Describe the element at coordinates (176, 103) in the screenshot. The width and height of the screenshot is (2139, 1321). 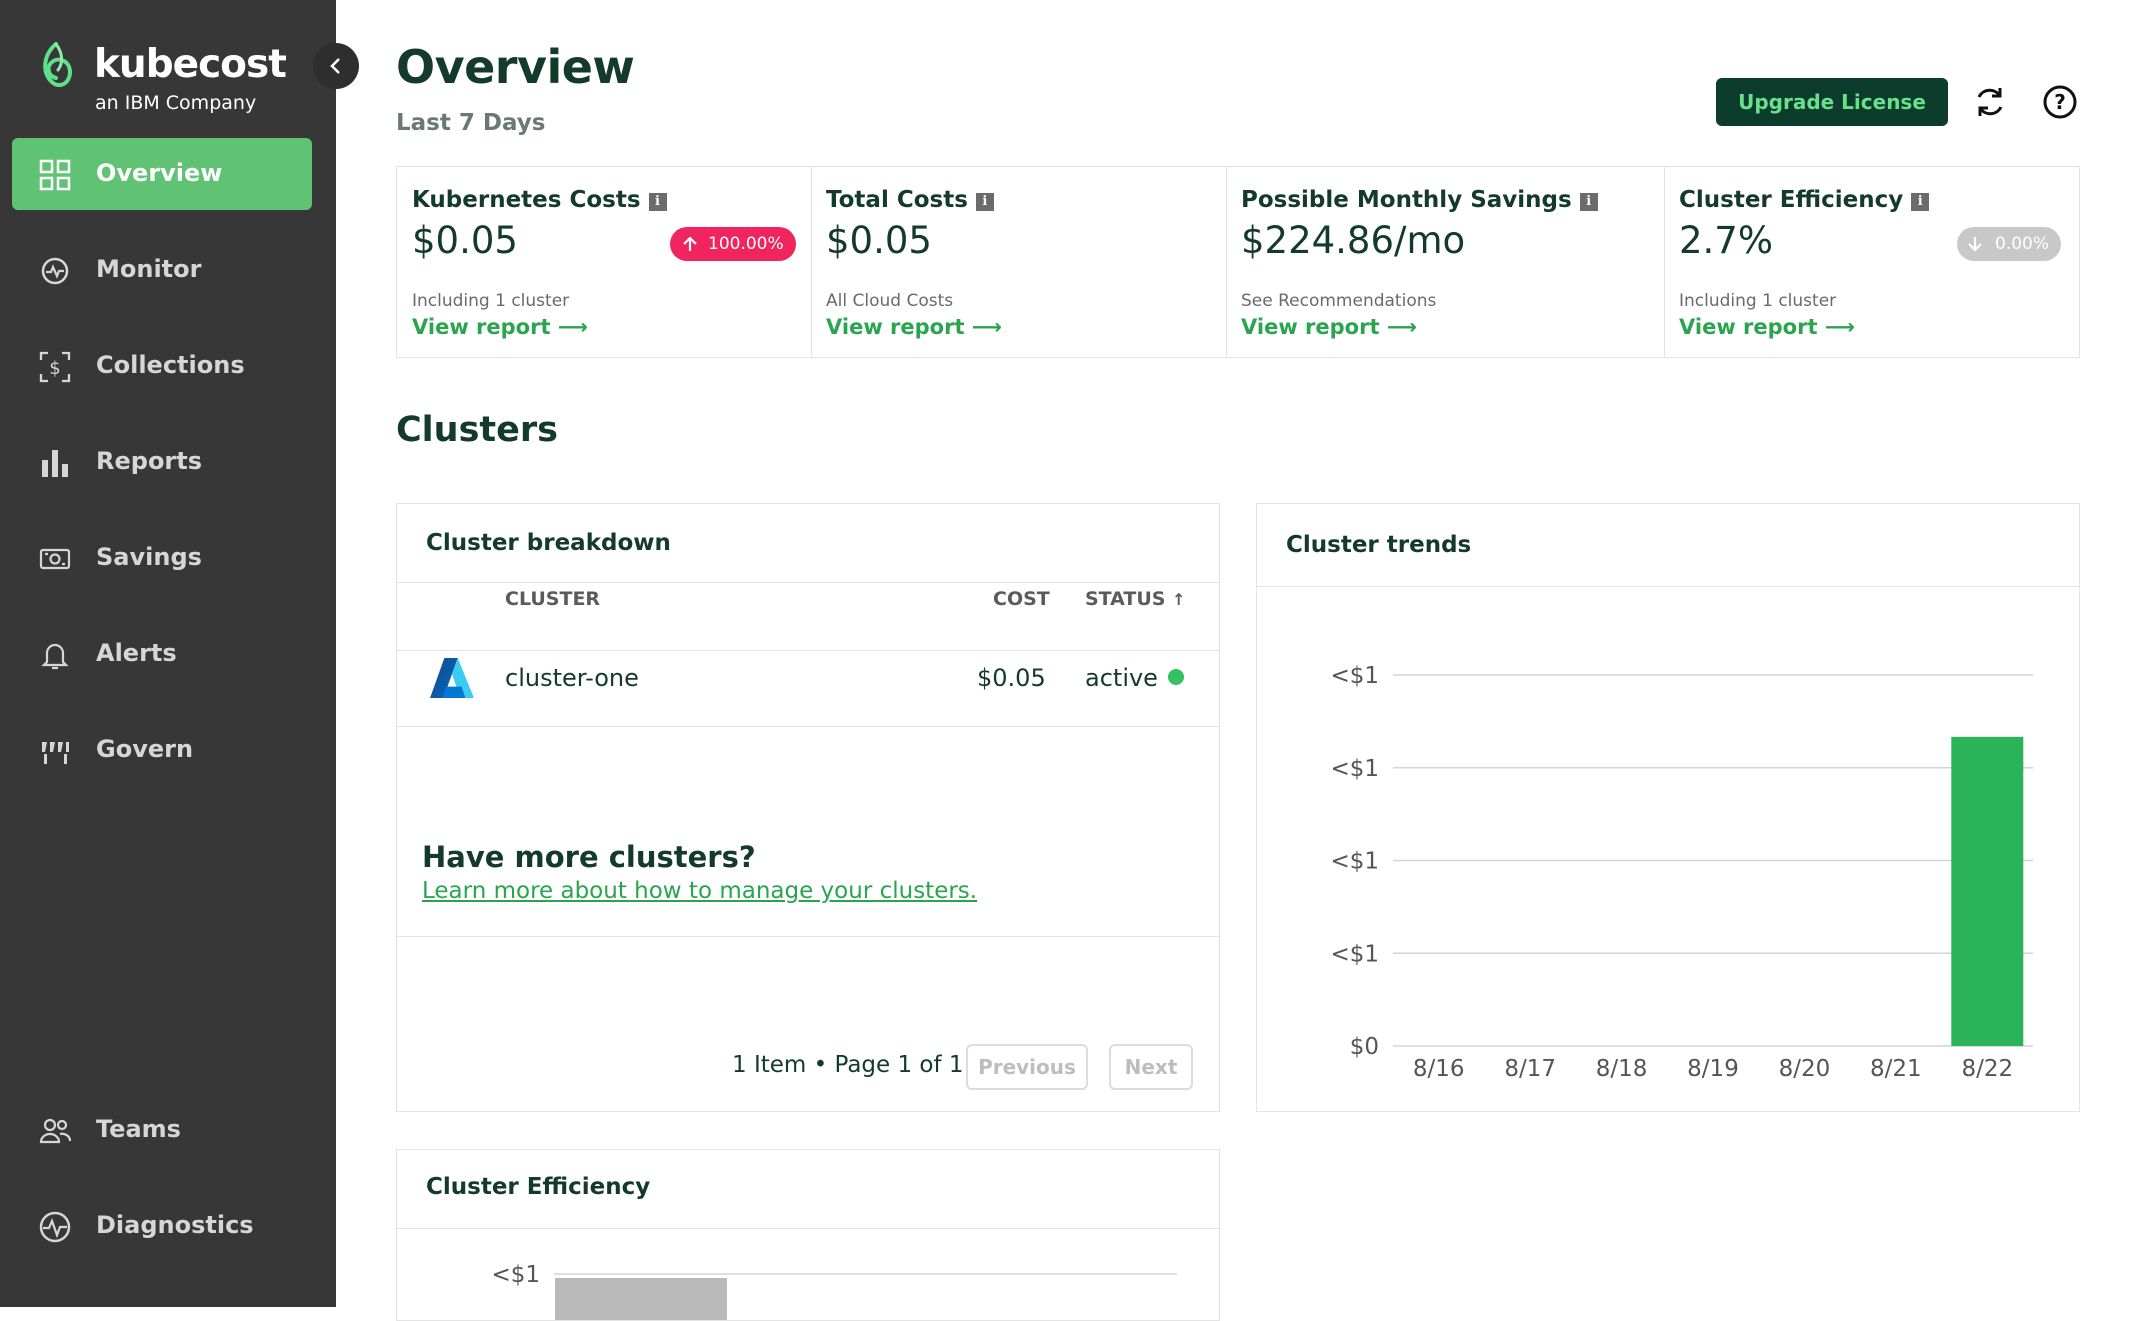
I see `brand-tagline: an IBM Company` at that location.